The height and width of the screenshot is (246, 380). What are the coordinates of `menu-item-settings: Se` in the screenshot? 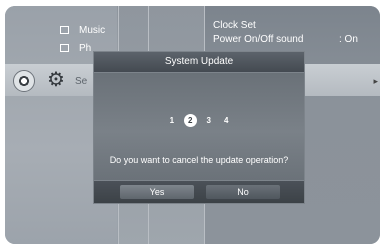 It's located at (81, 81).